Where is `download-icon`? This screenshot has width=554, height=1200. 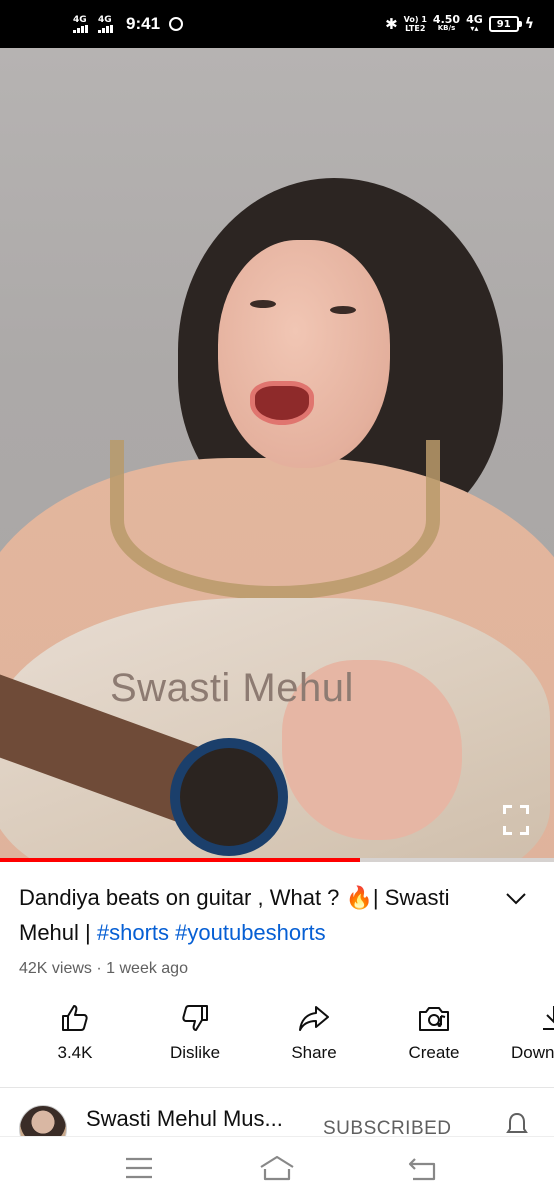 download-icon is located at coordinates (548, 1018).